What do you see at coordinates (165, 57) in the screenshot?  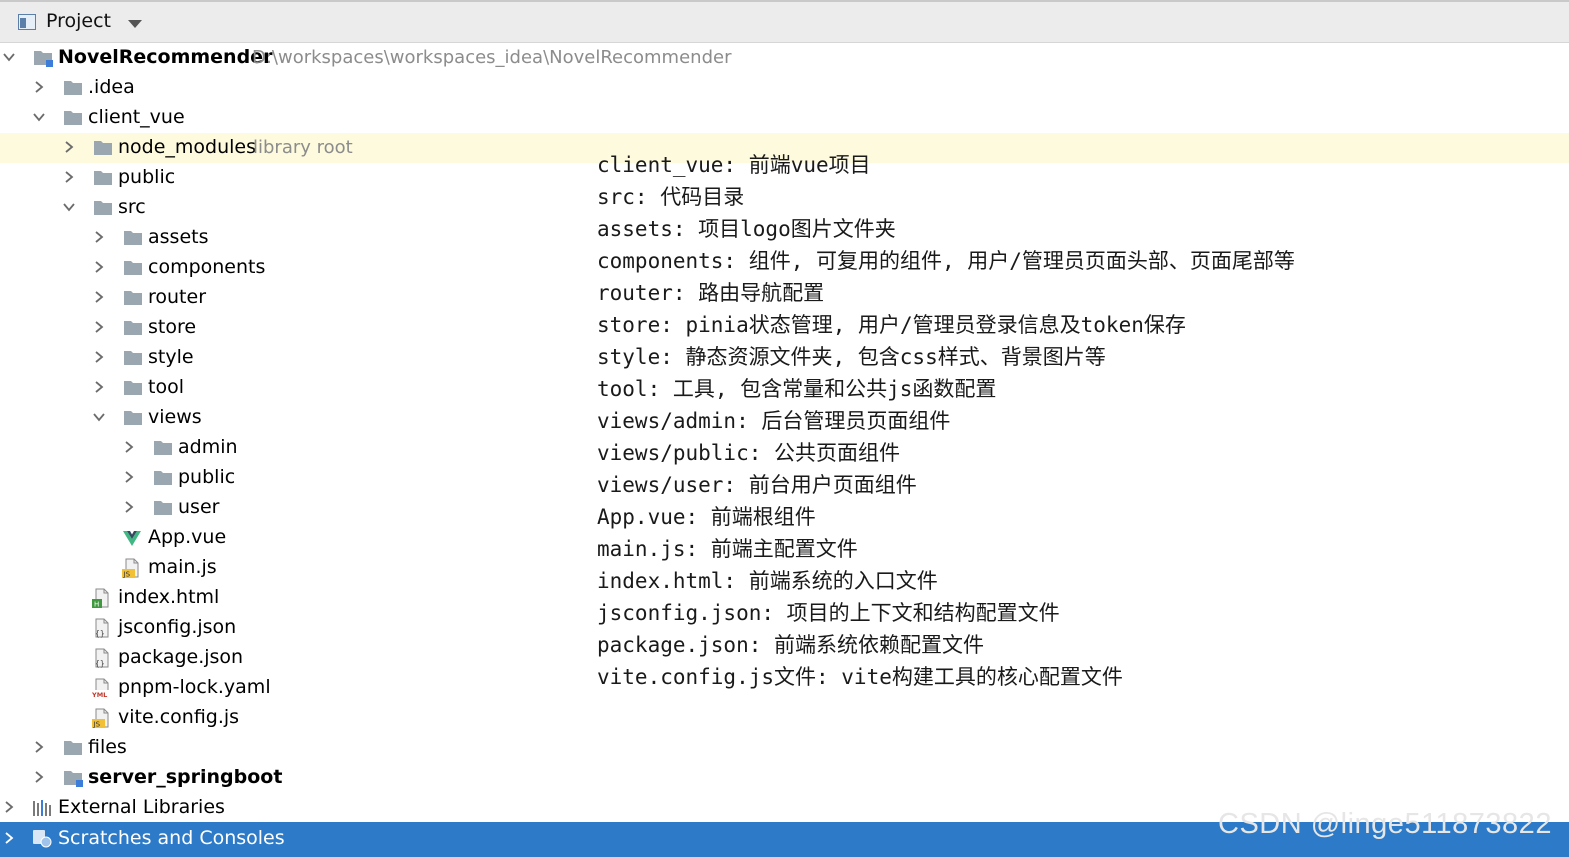 I see `tree-label-root: NovelRecommender` at bounding box center [165, 57].